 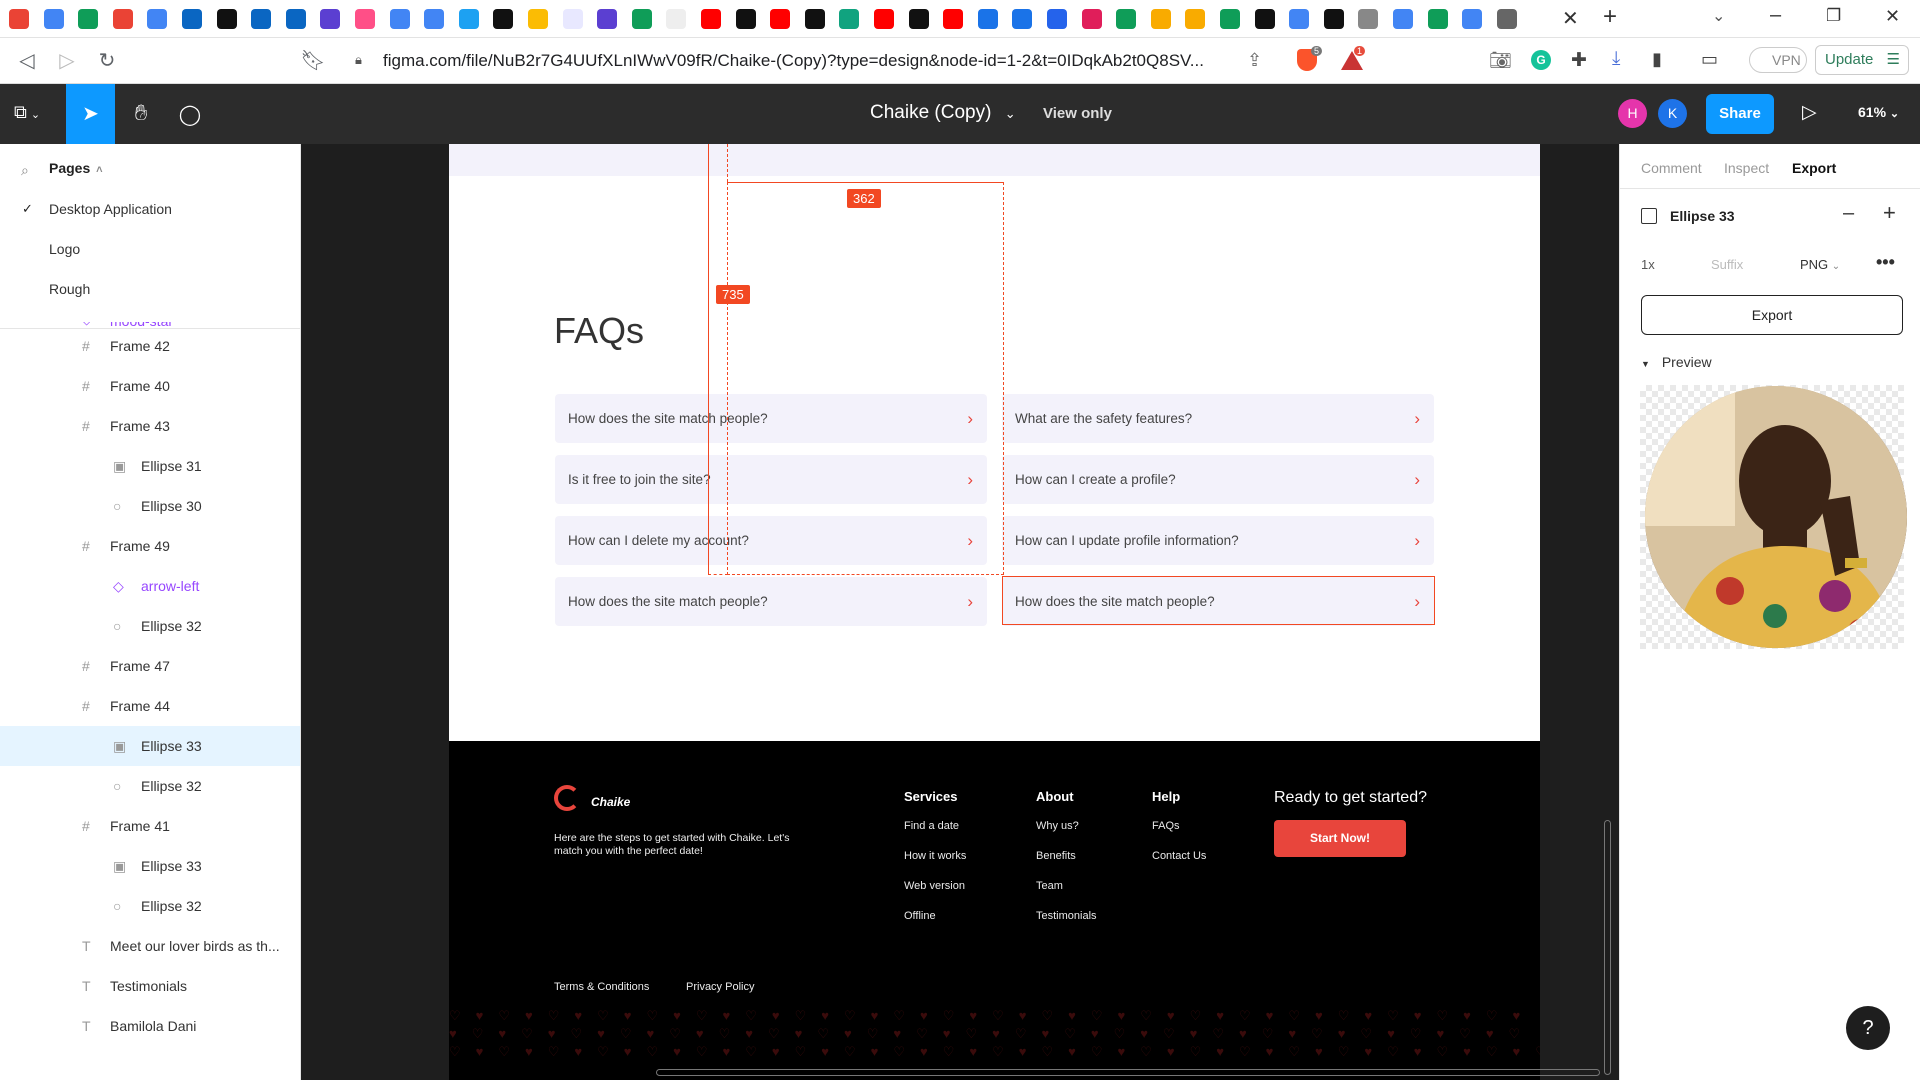 I want to click on layer-row: T Testimonials, so click(x=150, y=986).